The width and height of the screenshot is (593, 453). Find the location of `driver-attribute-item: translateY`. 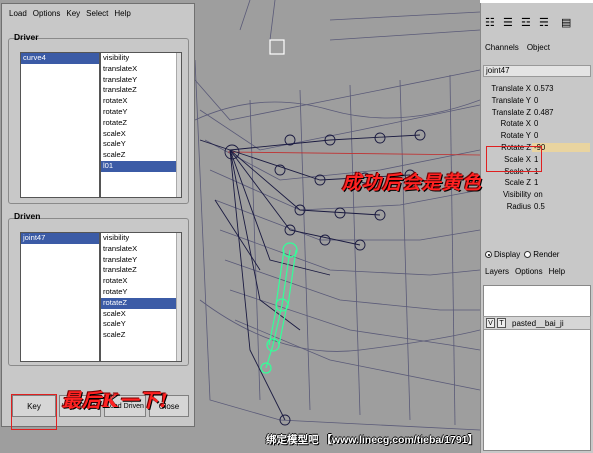

driver-attribute-item: translateY is located at coordinates (141, 80).